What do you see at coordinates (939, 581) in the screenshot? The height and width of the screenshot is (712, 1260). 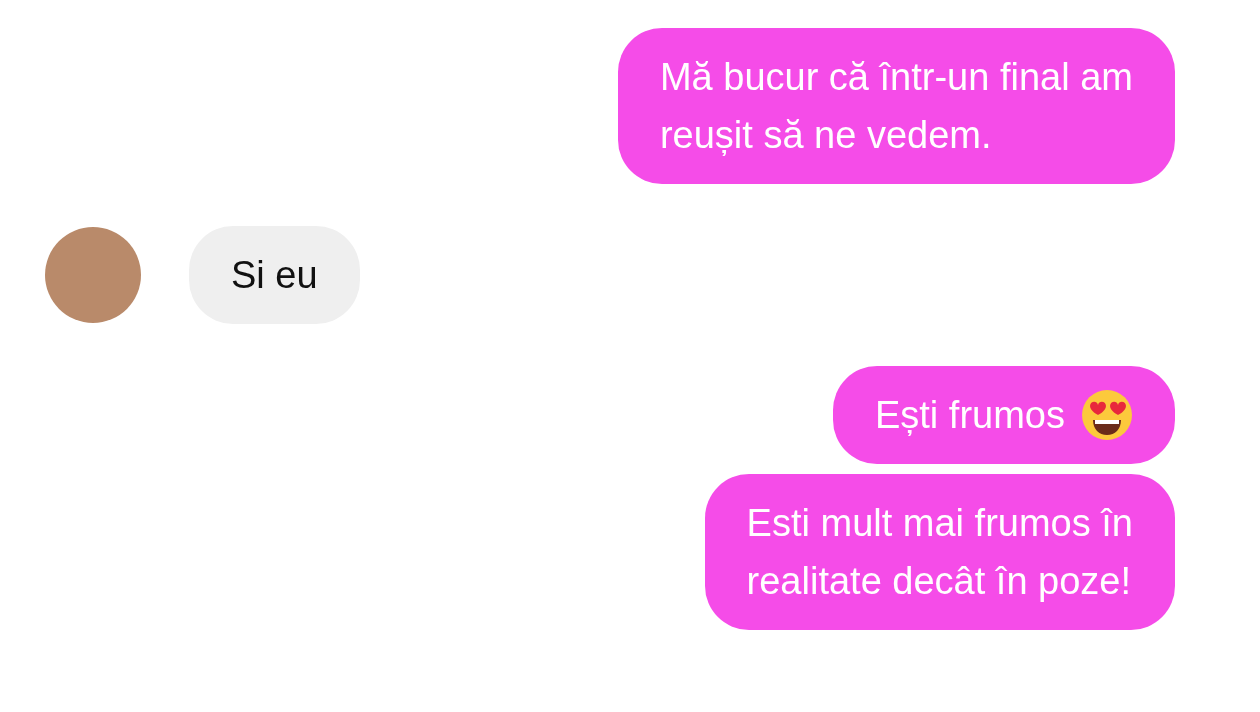 I see `message-text: realitate decât în poze!` at bounding box center [939, 581].